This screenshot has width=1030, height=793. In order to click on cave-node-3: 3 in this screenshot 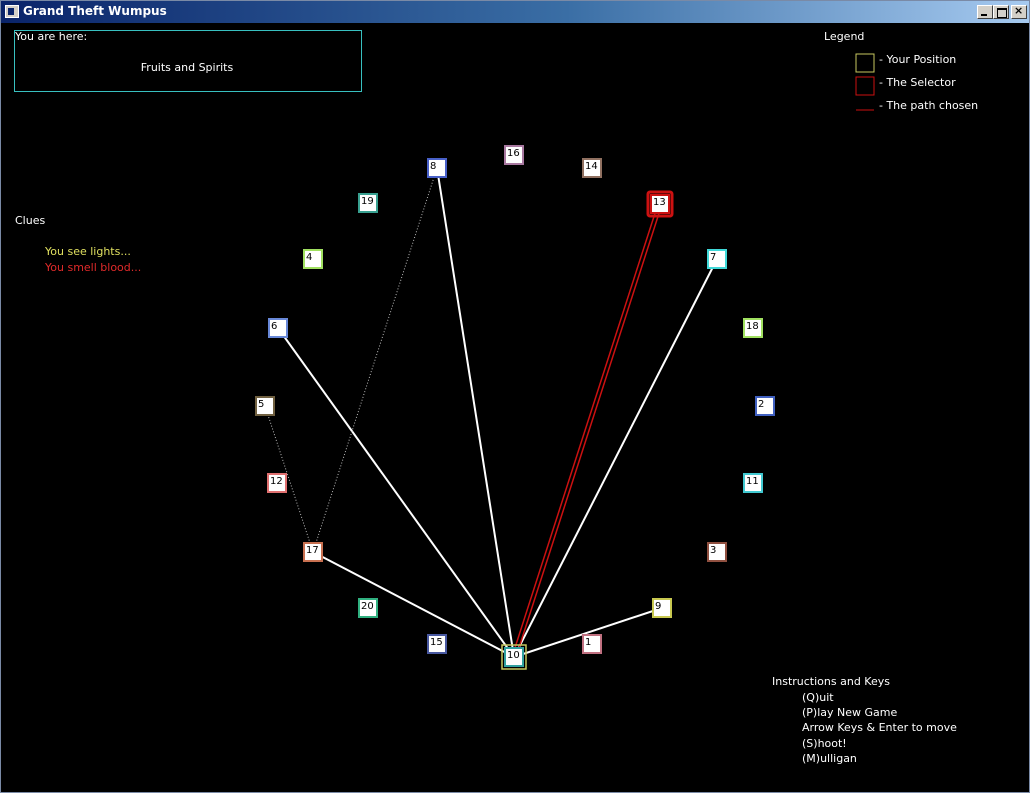, I will do `click(717, 552)`.